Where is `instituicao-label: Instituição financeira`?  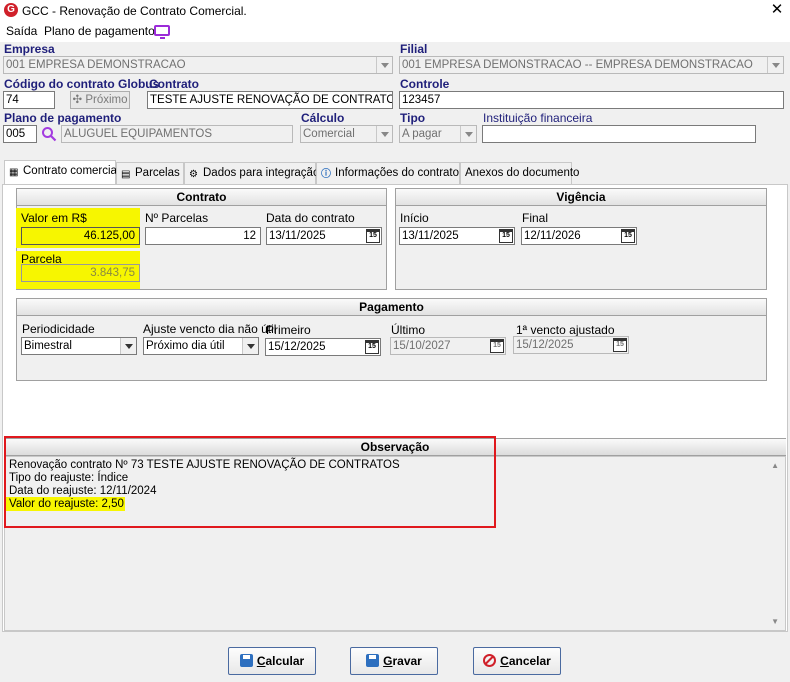
instituicao-label: Instituição financeira is located at coordinates (538, 118).